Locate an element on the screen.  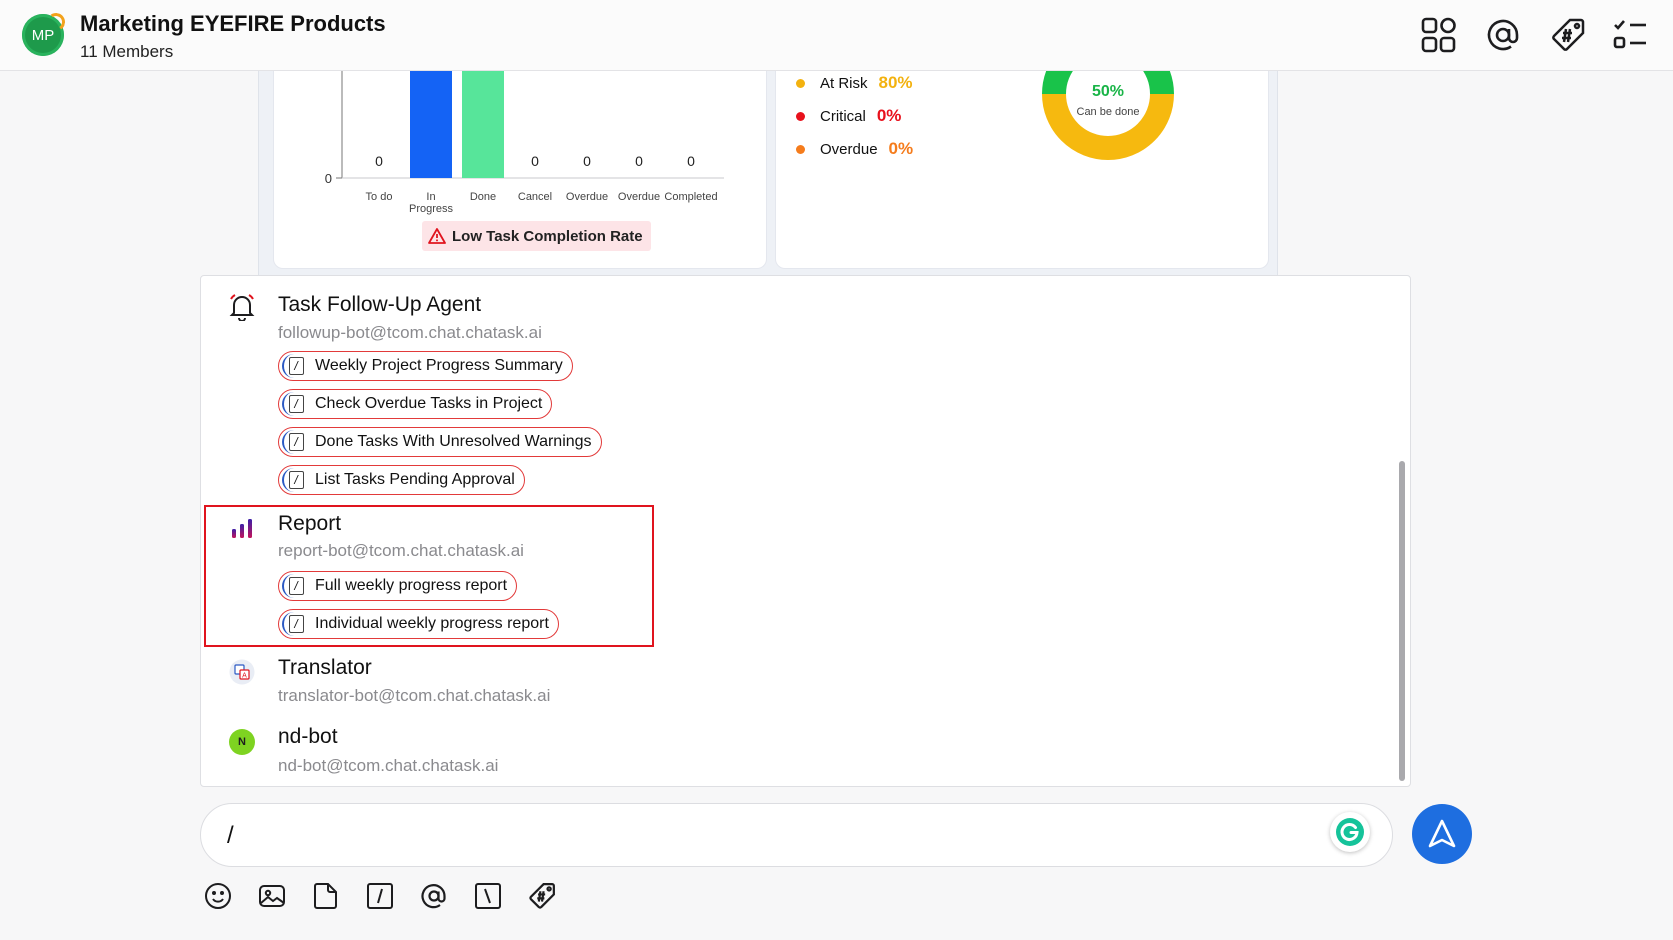
agent-name: nd-bot is located at coordinates (308, 737).